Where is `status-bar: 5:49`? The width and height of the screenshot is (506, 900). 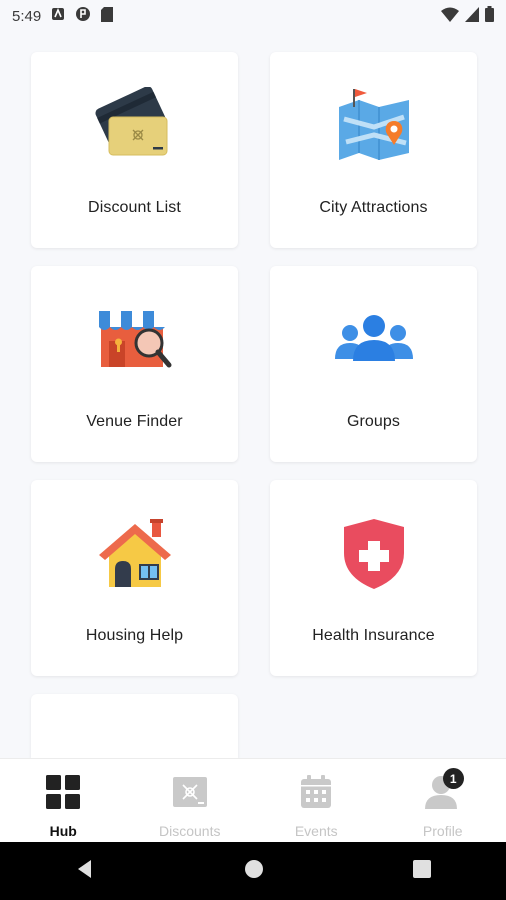
status-bar: 5:49 is located at coordinates (253, 16).